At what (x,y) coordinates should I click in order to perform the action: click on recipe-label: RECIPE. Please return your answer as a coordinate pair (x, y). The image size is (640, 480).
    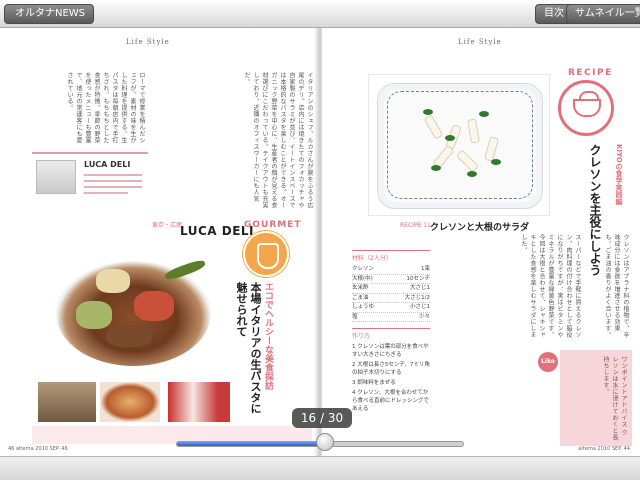
    Looking at the image, I should click on (590, 73).